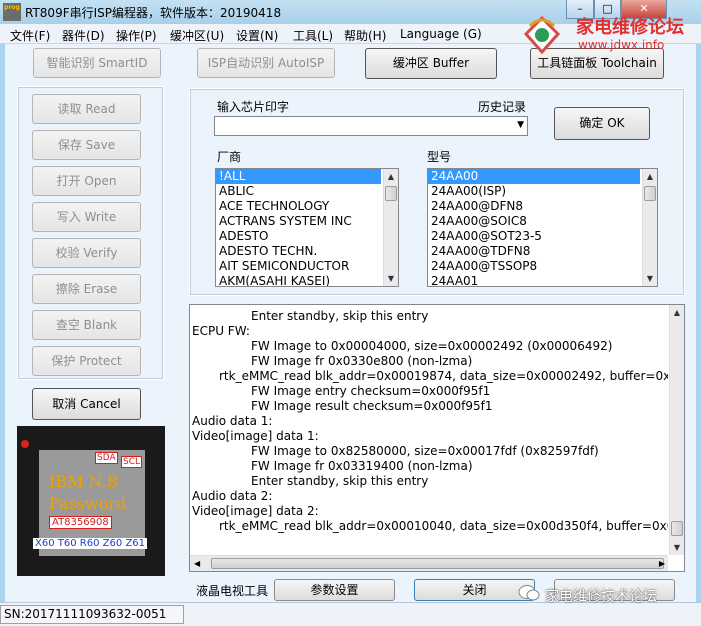 This screenshot has width=701, height=626. I want to click on log-line: FW Image entry checksum=0x000f95f1, so click(371, 391).